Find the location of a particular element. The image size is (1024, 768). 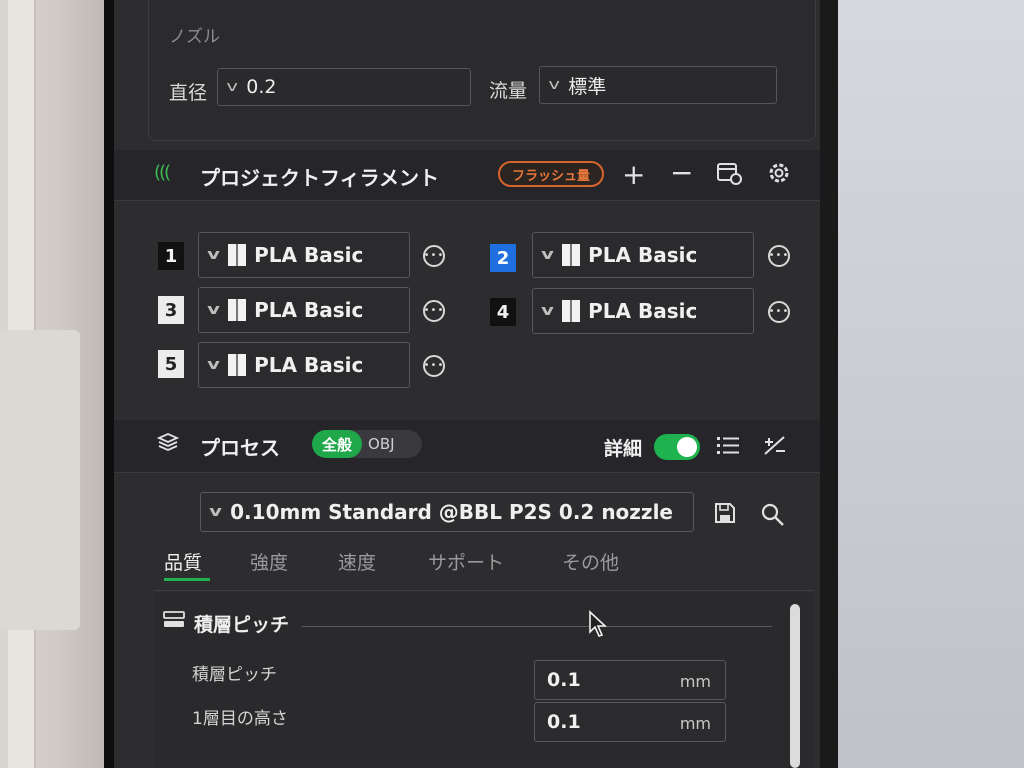

flow-label: 流量 is located at coordinates (508, 91).